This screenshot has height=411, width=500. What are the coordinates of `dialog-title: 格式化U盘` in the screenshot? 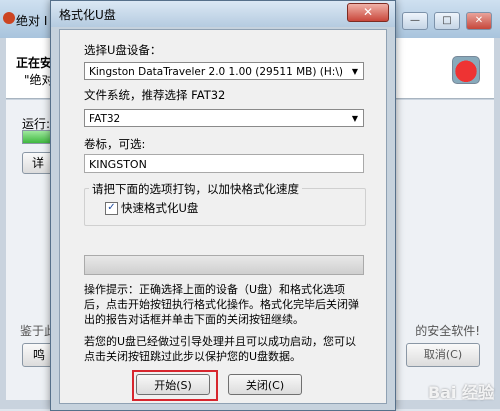 It's located at (87, 15).